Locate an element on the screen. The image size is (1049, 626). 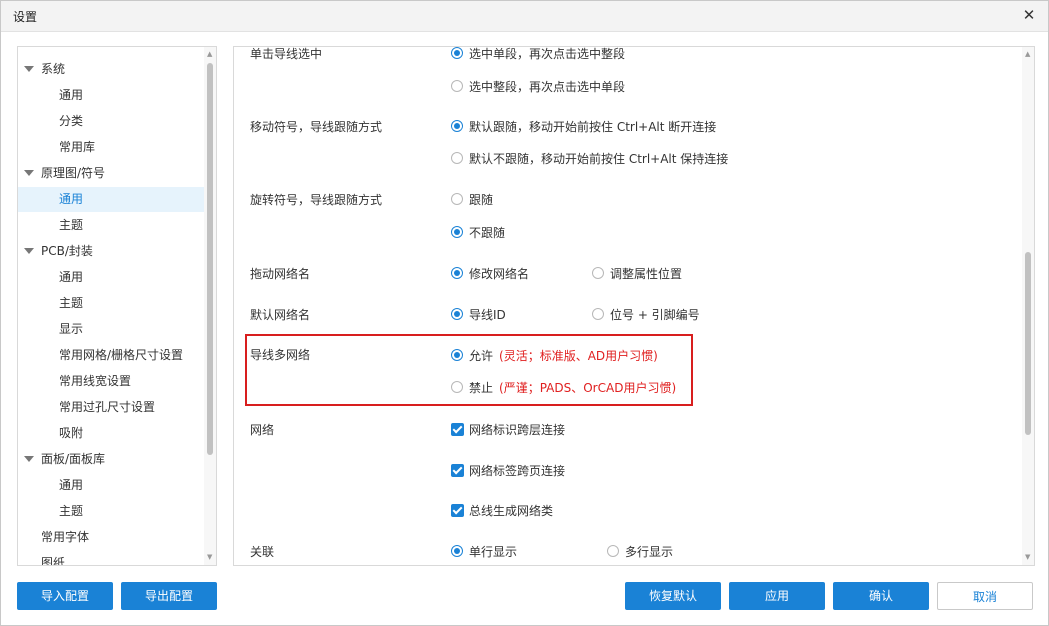
tree-item: 常用过孔尺寸设置 is located at coordinates (111, 407).